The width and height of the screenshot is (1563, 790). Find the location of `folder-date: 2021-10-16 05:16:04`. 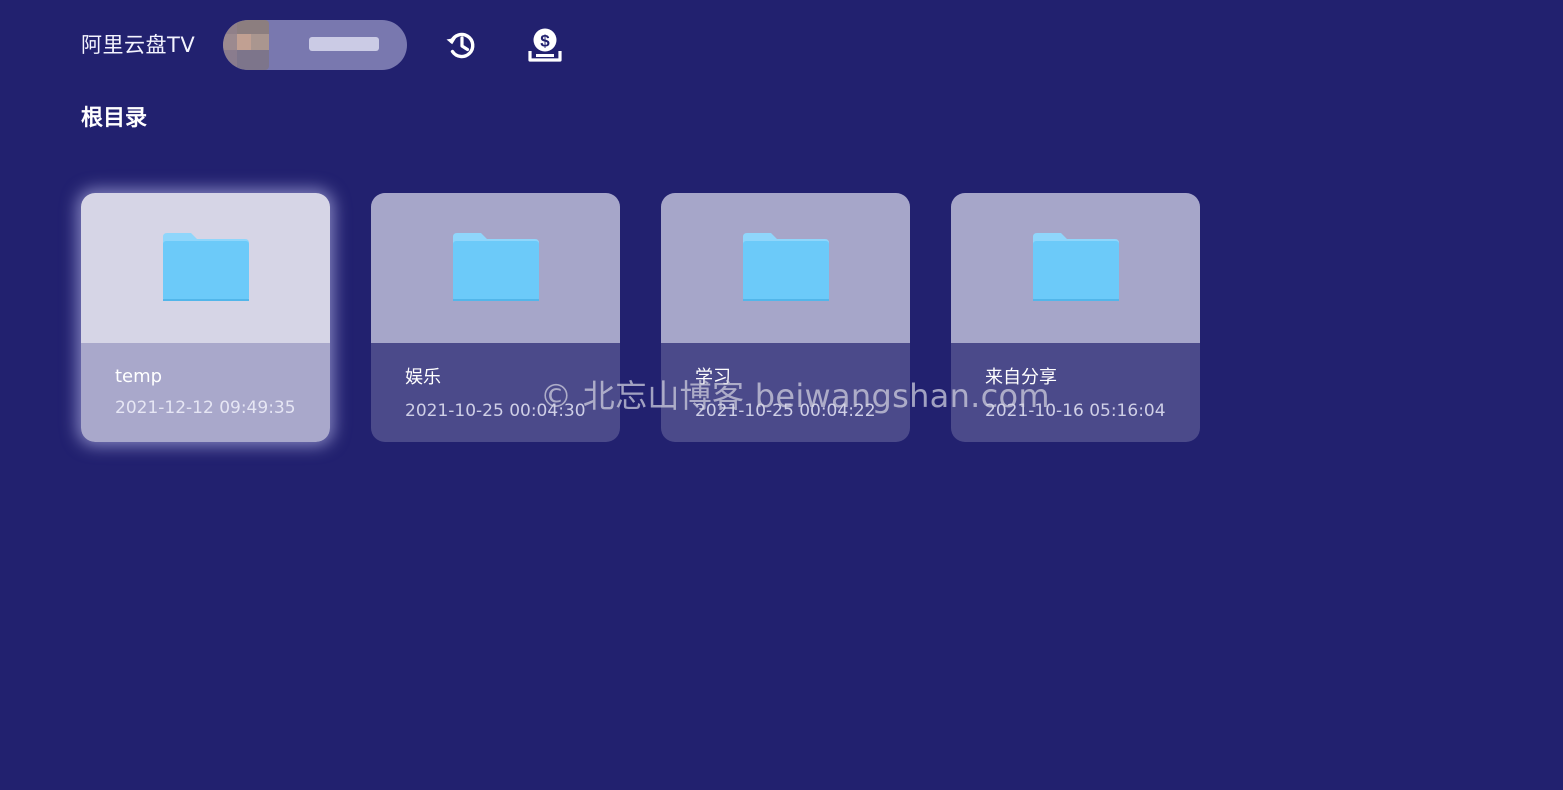

folder-date: 2021-10-16 05:16:04 is located at coordinates (1075, 411).